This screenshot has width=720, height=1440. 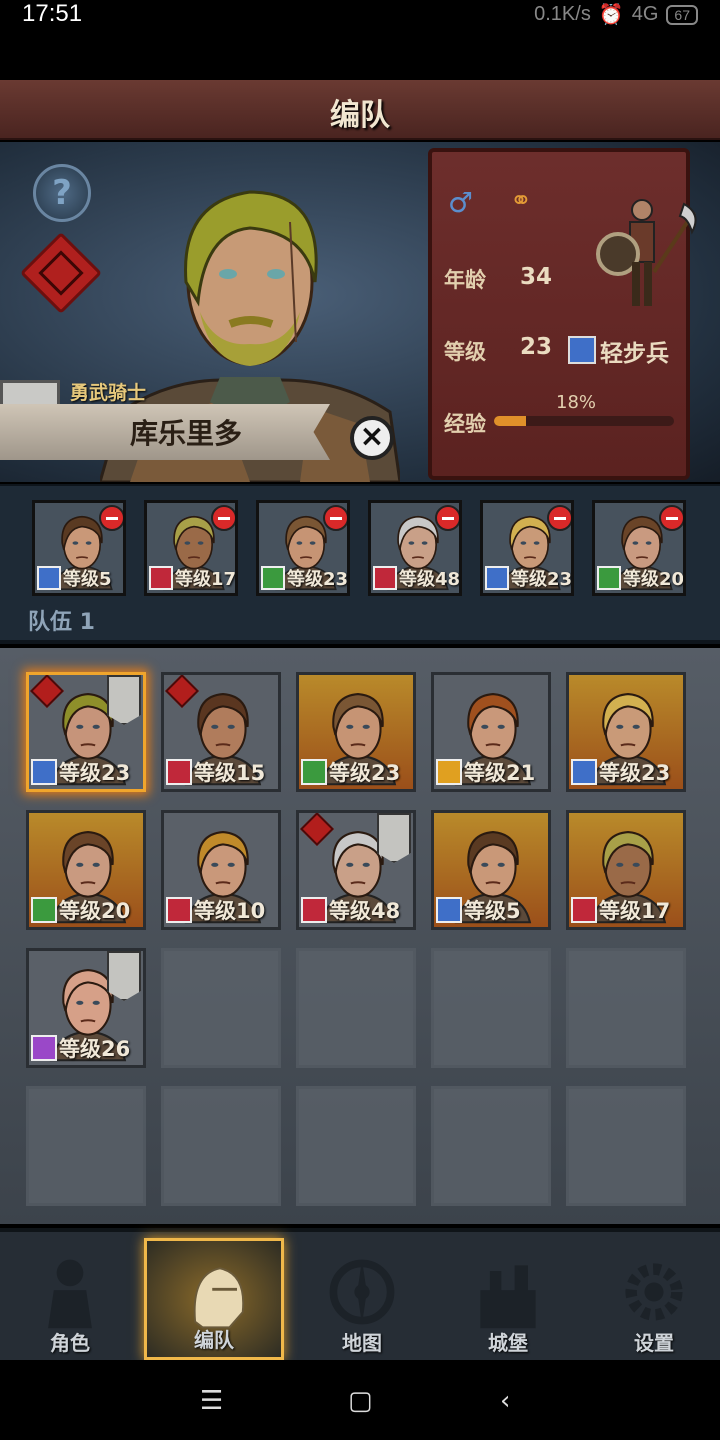 I want to click on rings-icon: ⚭, so click(x=521, y=201).